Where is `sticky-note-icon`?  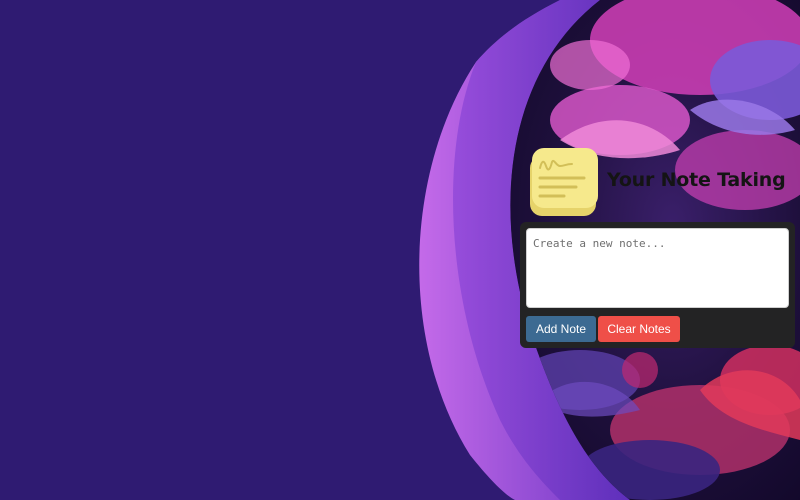
sticky-note-icon is located at coordinates (564, 182).